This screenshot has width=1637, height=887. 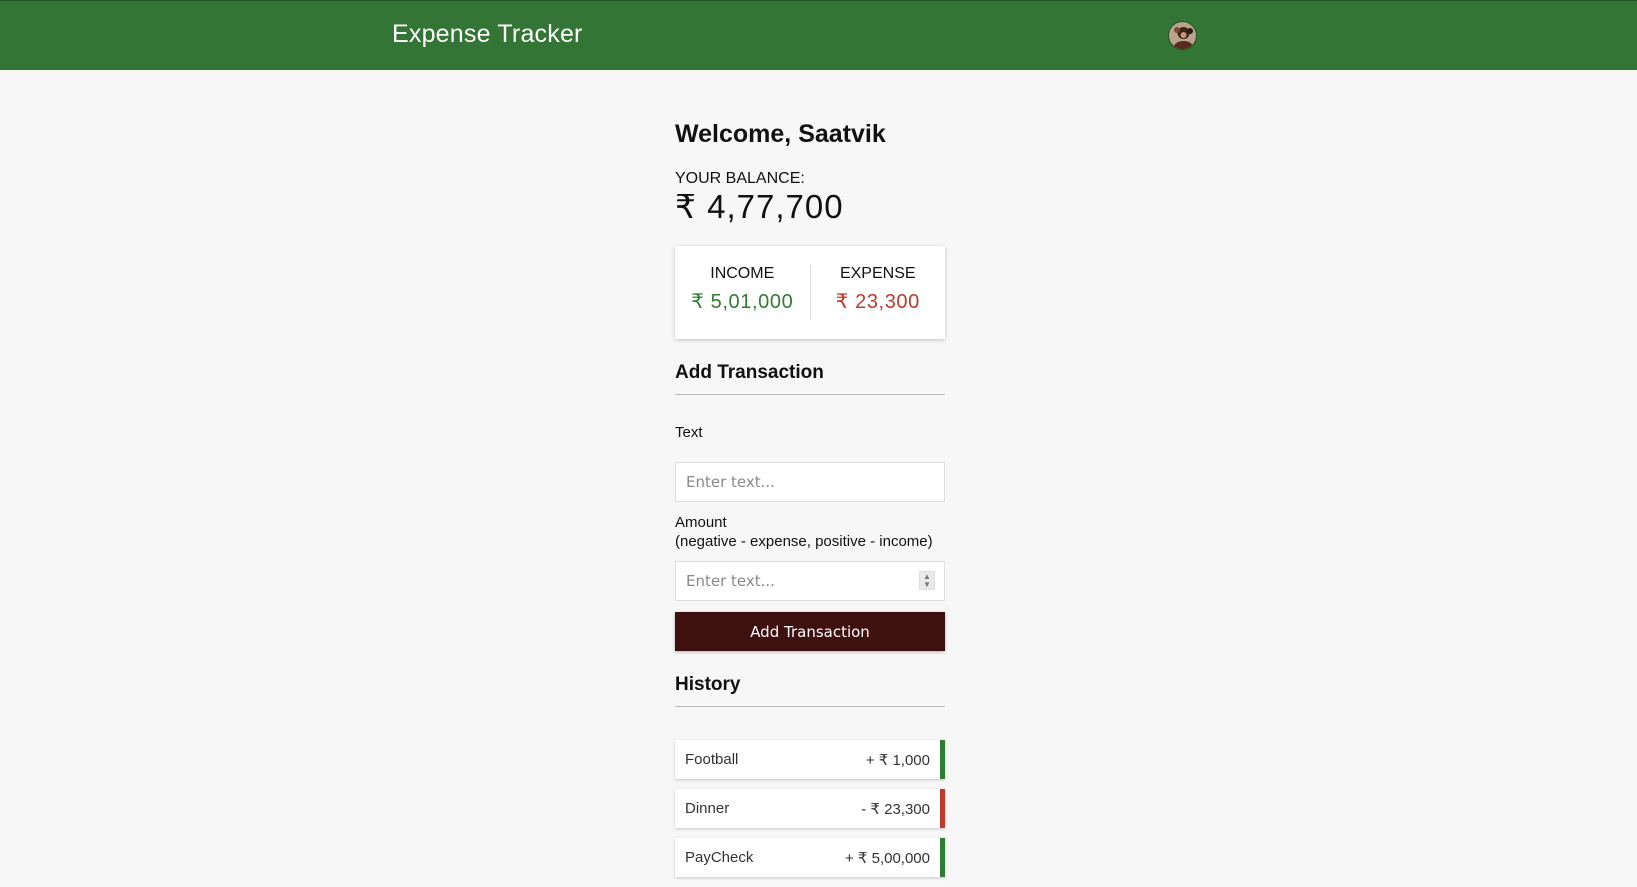 What do you see at coordinates (742, 302) in the screenshot?
I see `income-value: ₹ 5,01,000` at bounding box center [742, 302].